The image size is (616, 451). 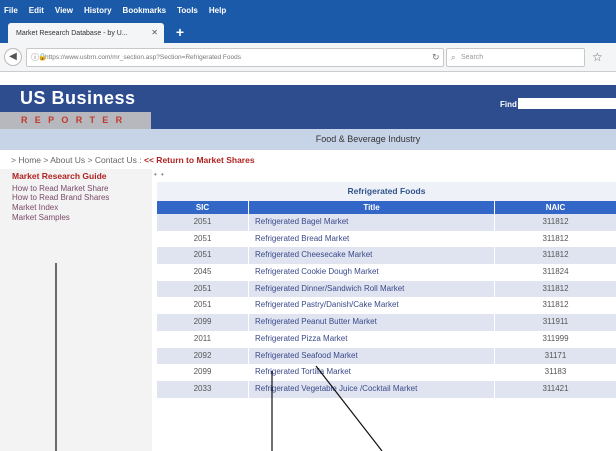 I want to click on market-research-guide-heading: Market Research Guide, so click(x=59, y=176).